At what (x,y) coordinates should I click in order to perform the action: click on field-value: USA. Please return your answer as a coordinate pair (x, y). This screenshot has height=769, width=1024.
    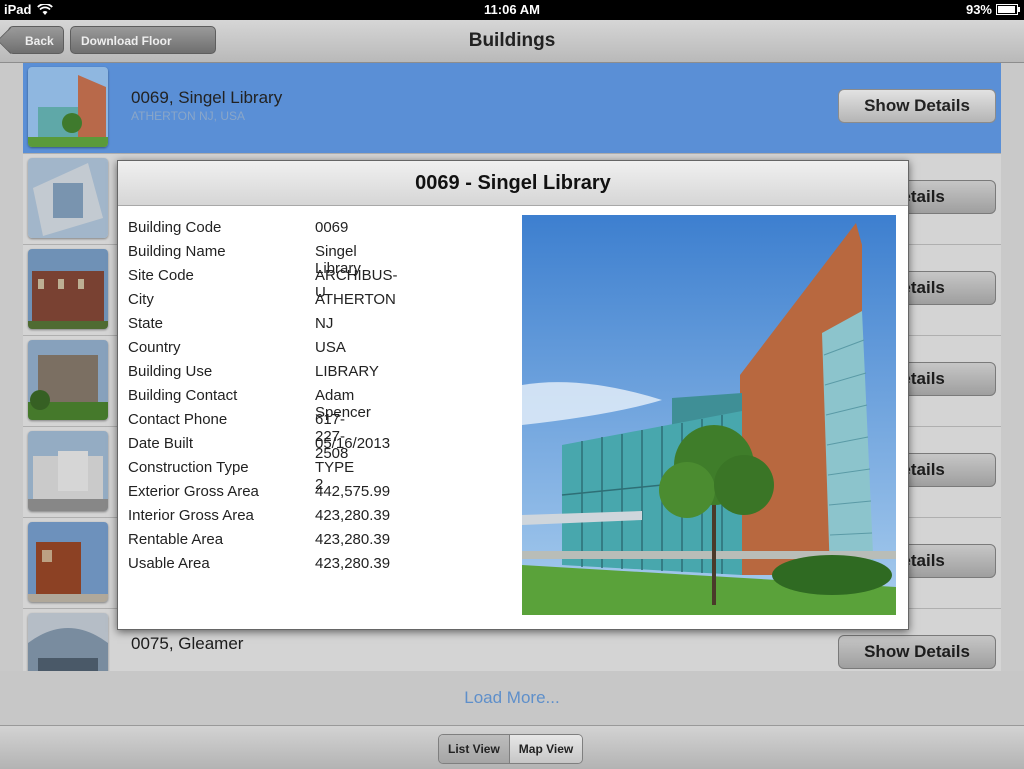
    Looking at the image, I should click on (330, 347).